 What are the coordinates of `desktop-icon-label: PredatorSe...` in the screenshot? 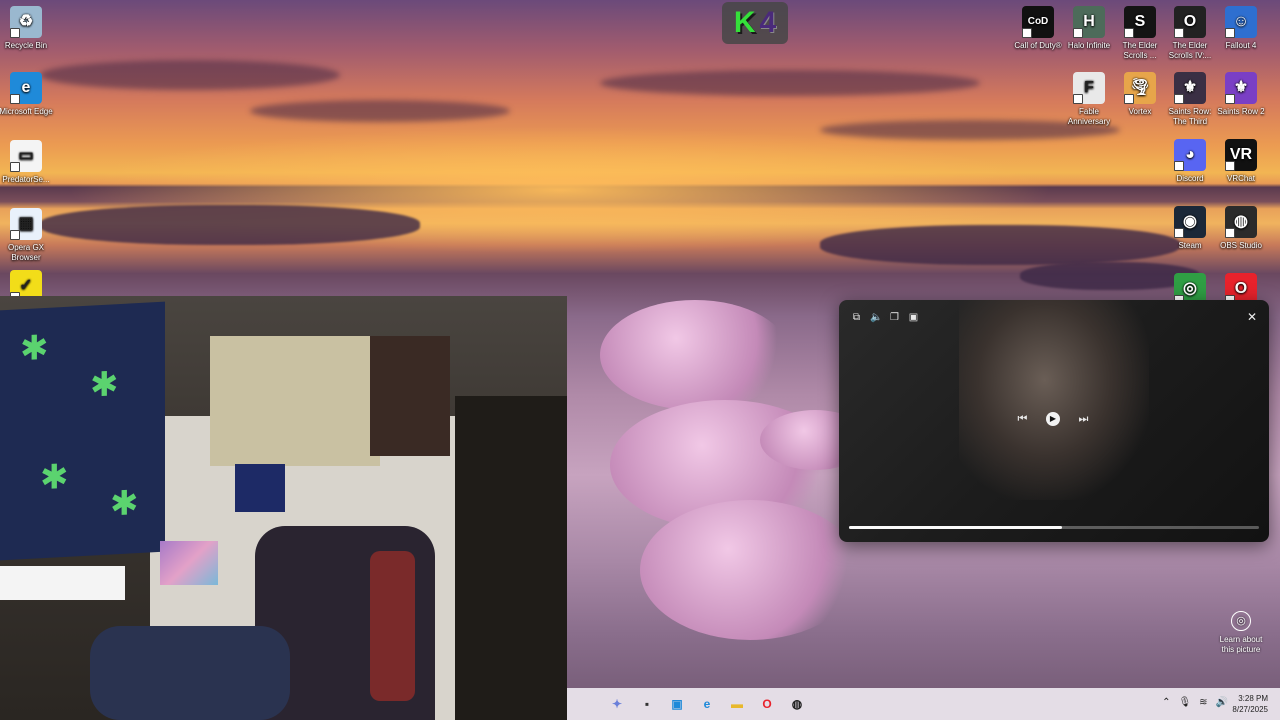 It's located at (26, 179).